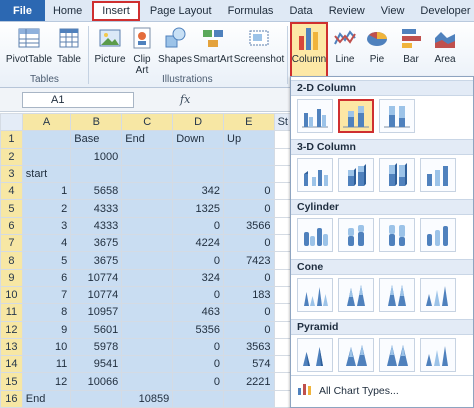  I want to click on column-header: St, so click(282, 122).